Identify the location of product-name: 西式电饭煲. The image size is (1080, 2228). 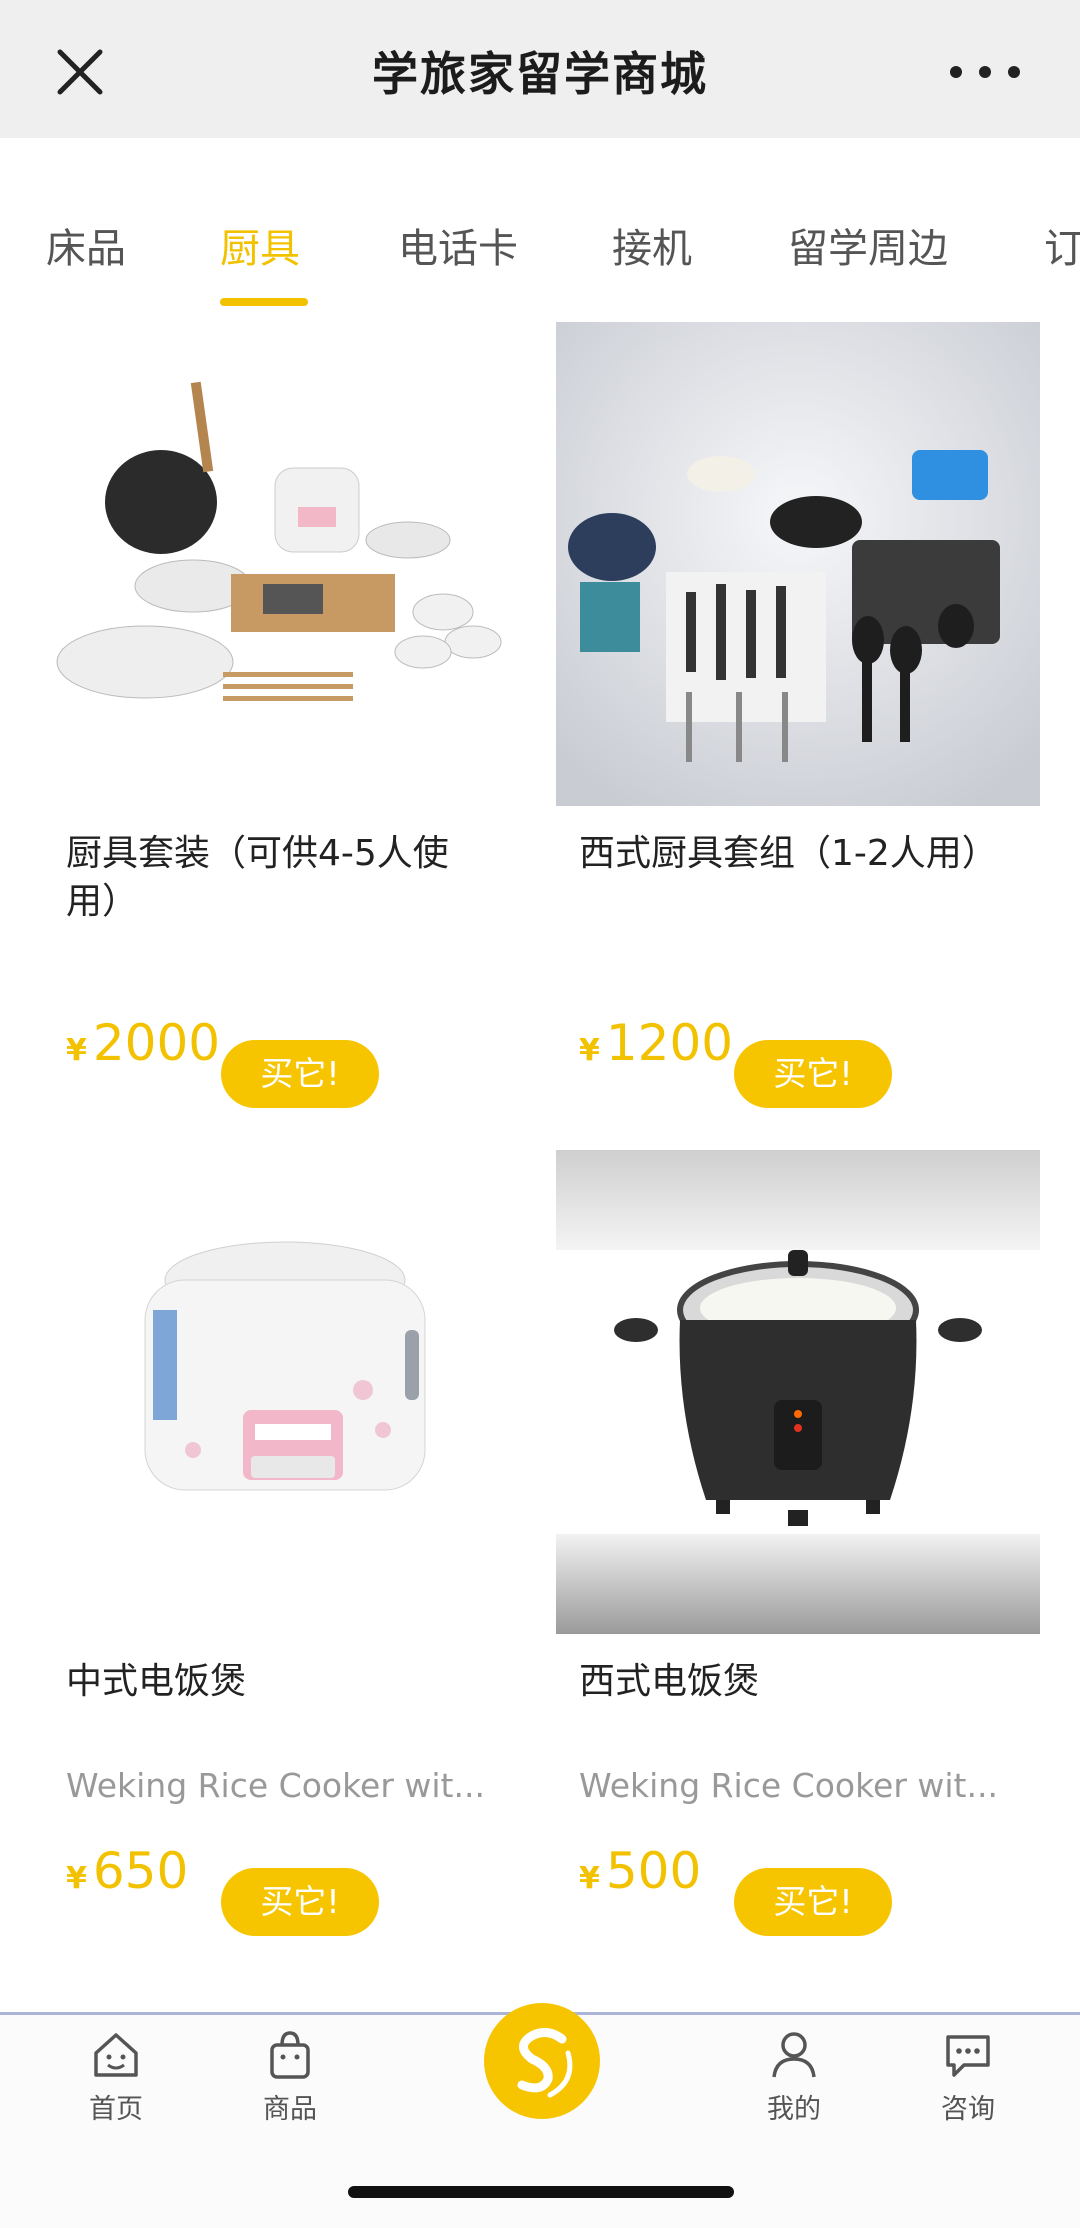
(794, 1682).